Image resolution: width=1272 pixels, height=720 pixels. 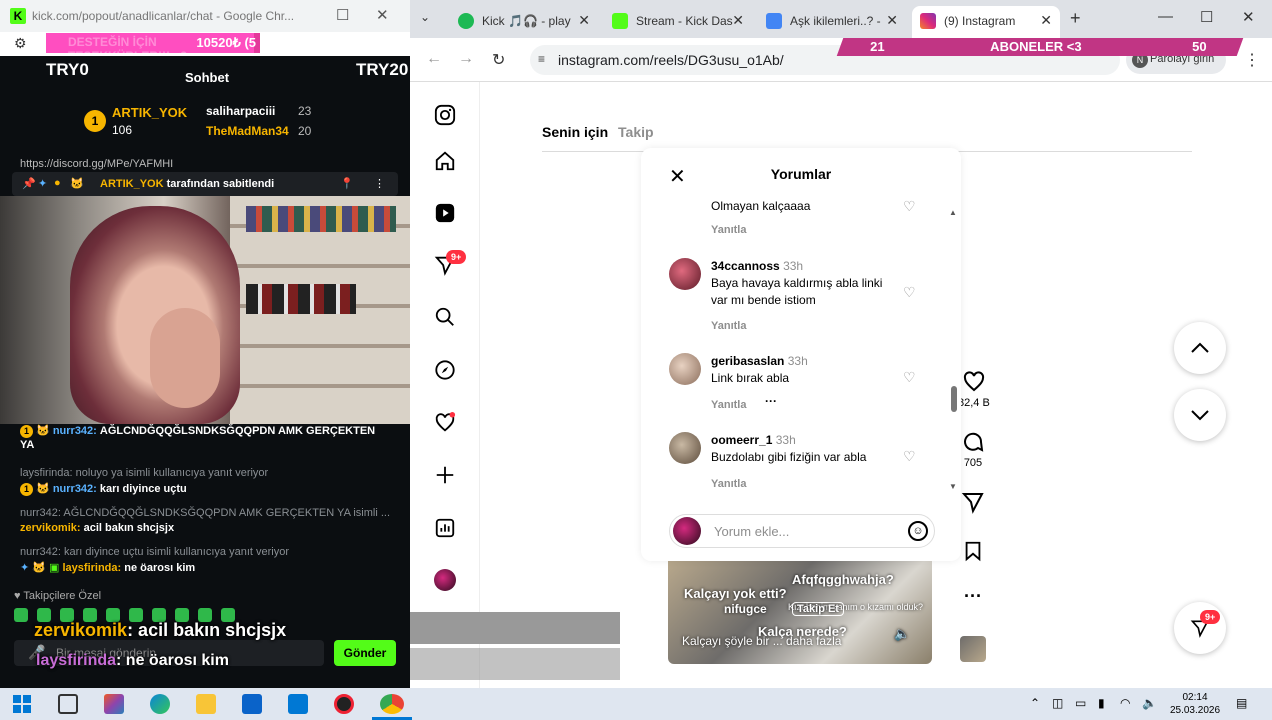 What do you see at coordinates (1241, 703) in the screenshot?
I see `notifications-icon: ▤` at bounding box center [1241, 703].